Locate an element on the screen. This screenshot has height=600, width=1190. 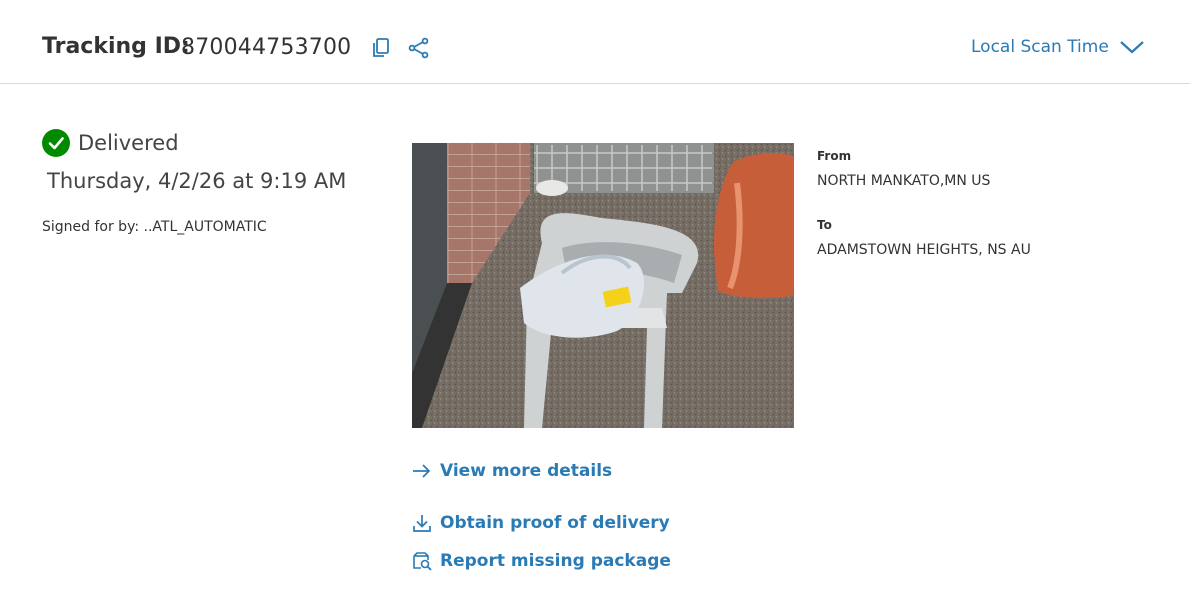
tracking-id-label: Tracking ID: is located at coordinates (116, 46).